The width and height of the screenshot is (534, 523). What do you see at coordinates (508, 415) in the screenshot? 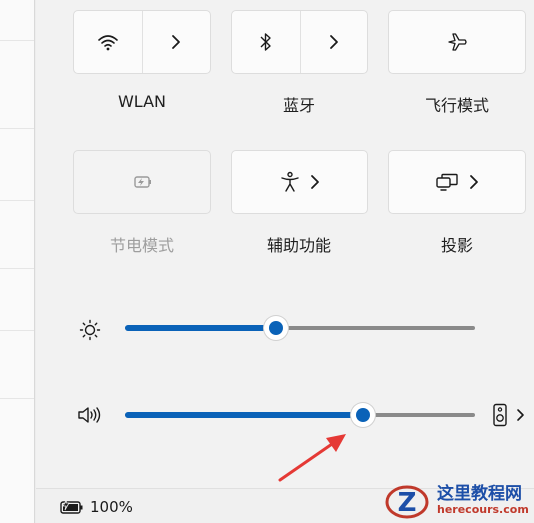
I see `audio-output-button` at bounding box center [508, 415].